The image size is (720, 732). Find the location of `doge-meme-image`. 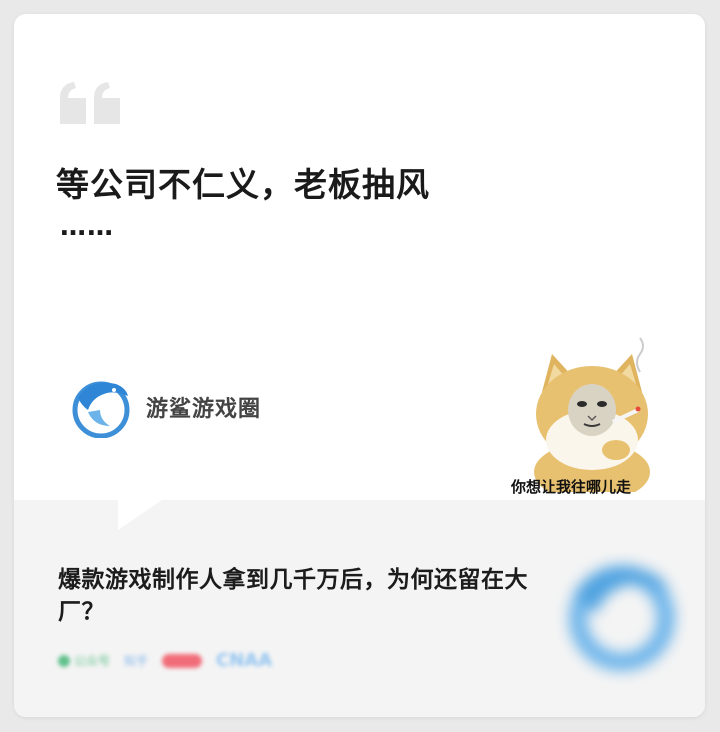

doge-meme-image is located at coordinates (592, 414).